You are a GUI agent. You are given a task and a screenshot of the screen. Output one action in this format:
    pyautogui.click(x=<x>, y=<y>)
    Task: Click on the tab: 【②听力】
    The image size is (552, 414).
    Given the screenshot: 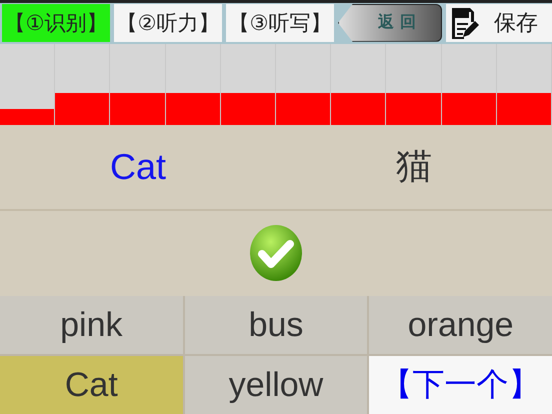 What is the action you would take?
    pyautogui.click(x=168, y=23)
    